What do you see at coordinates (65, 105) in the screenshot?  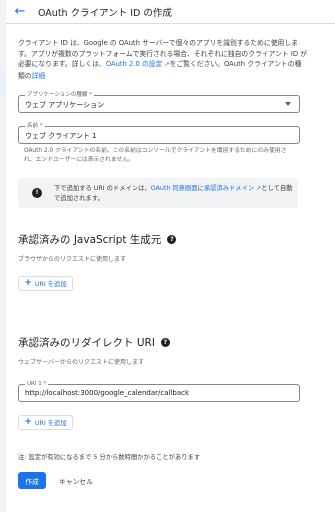 I see `application-type-value: ウェブ アプリケーション` at bounding box center [65, 105].